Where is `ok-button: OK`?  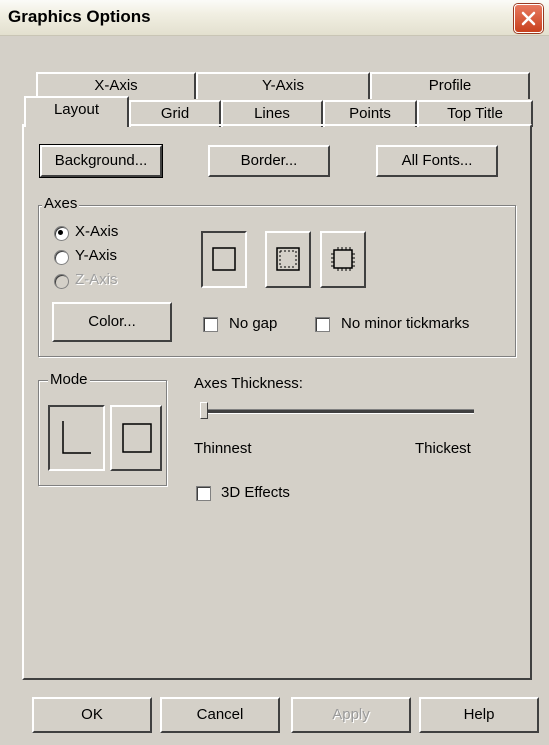
ok-button: OK is located at coordinates (92, 715).